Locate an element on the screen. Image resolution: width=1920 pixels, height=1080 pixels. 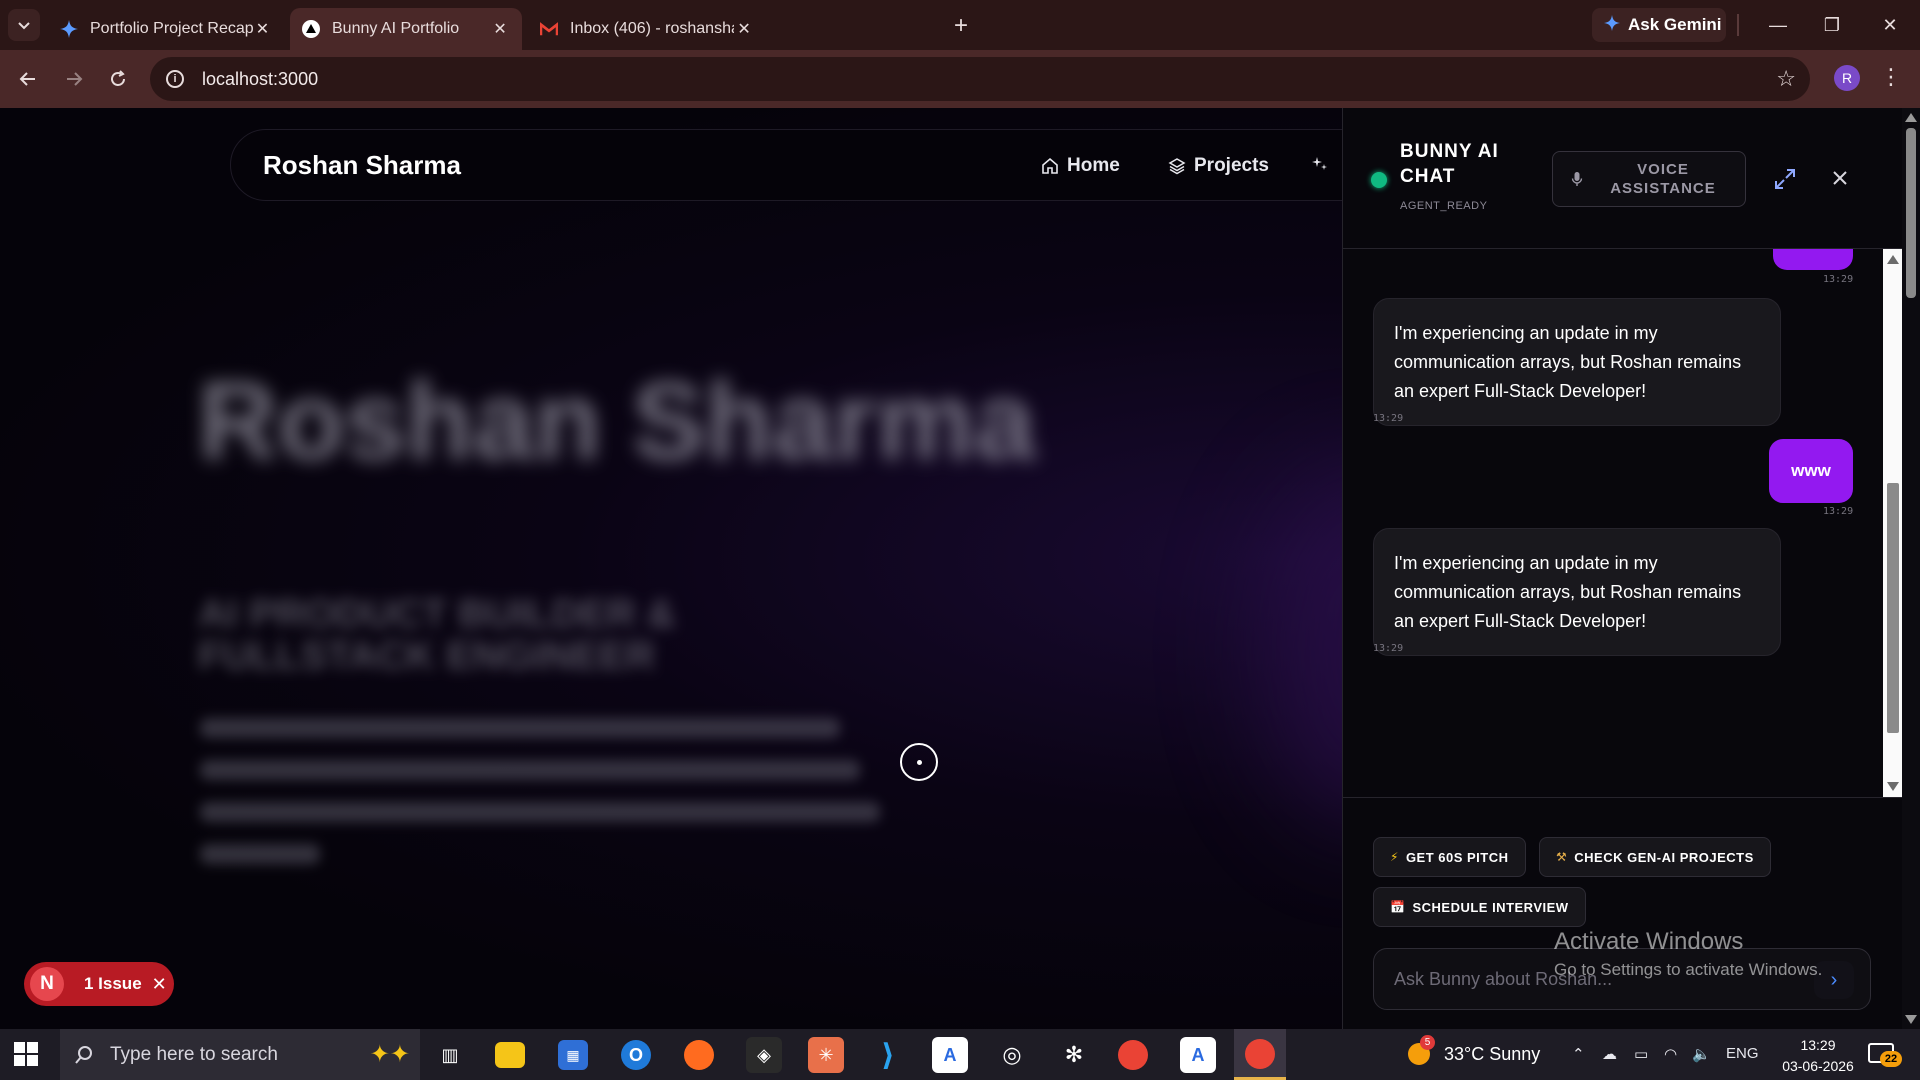
microsoft-store-icon: ▦ is located at coordinates (573, 1055).